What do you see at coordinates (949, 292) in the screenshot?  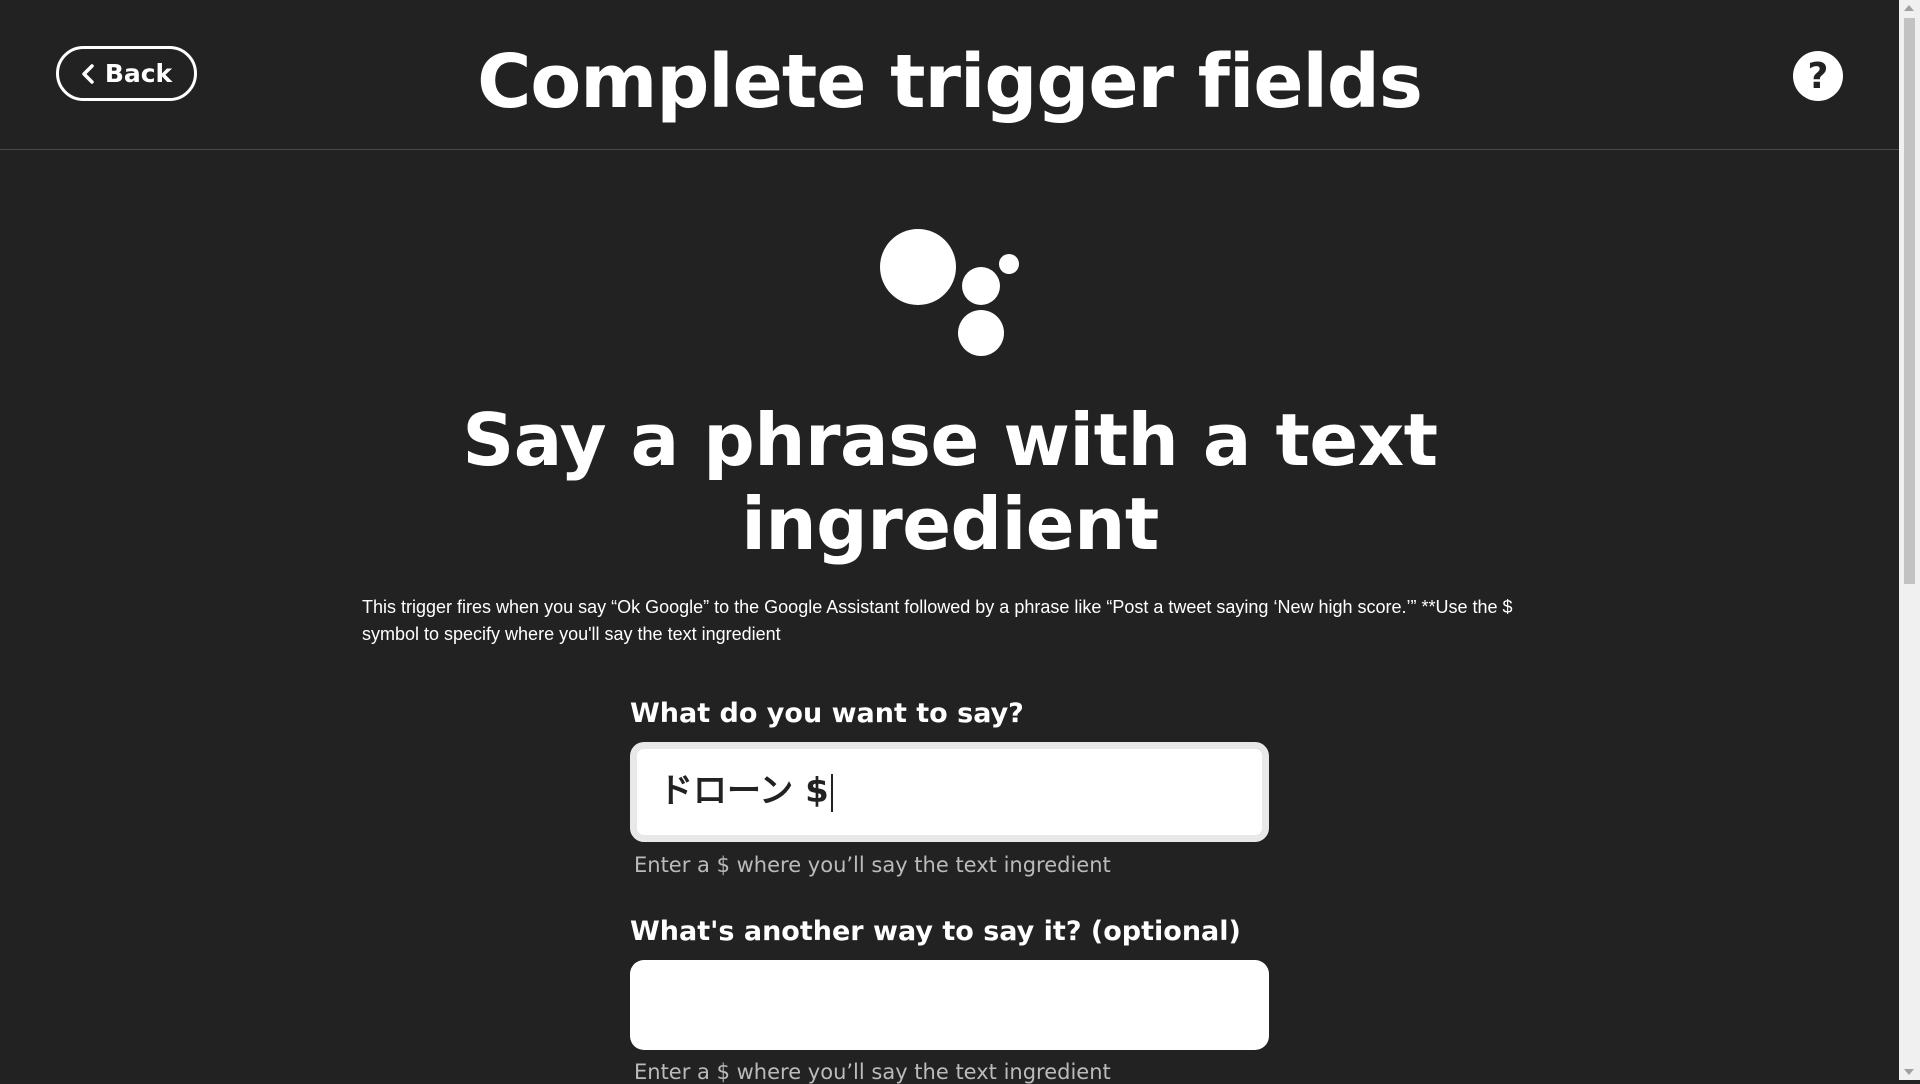 I see `google-assistant-icon` at bounding box center [949, 292].